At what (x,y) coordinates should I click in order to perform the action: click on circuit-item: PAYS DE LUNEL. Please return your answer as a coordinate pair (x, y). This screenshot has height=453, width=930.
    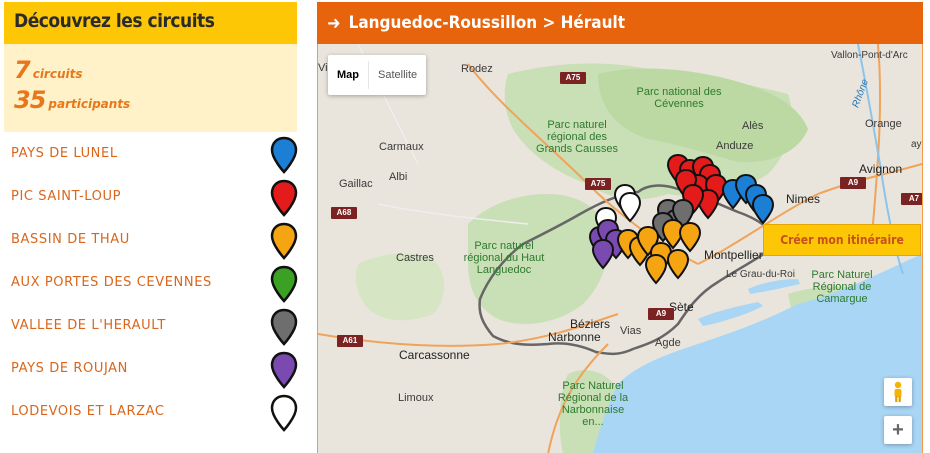
    Looking at the image, I should click on (151, 153).